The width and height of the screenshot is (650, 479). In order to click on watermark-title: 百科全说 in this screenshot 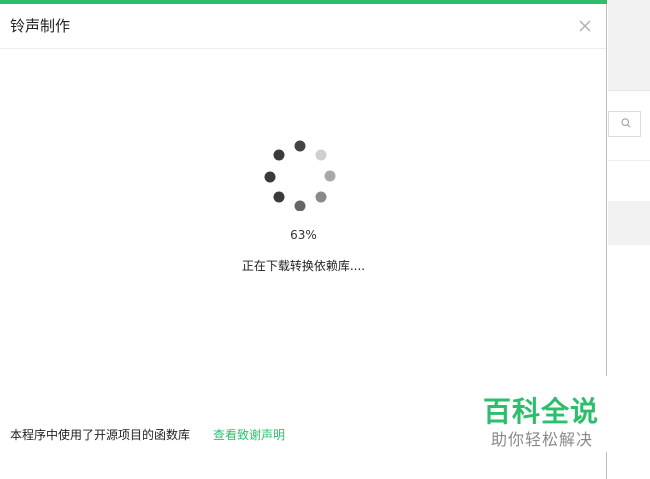, I will do `click(541, 411)`.